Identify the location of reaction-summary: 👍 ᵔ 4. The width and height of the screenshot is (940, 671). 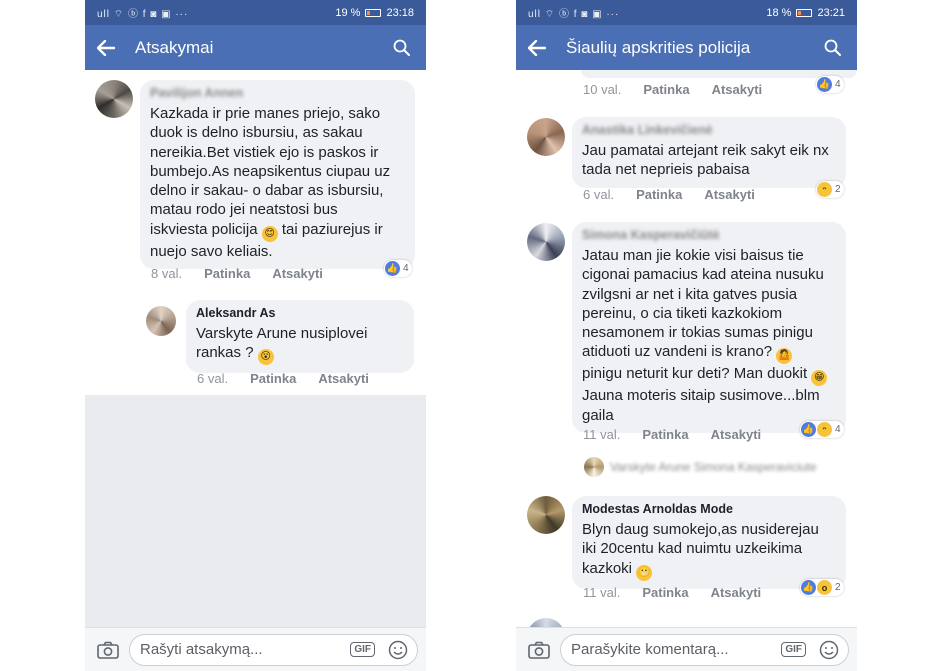
(822, 429).